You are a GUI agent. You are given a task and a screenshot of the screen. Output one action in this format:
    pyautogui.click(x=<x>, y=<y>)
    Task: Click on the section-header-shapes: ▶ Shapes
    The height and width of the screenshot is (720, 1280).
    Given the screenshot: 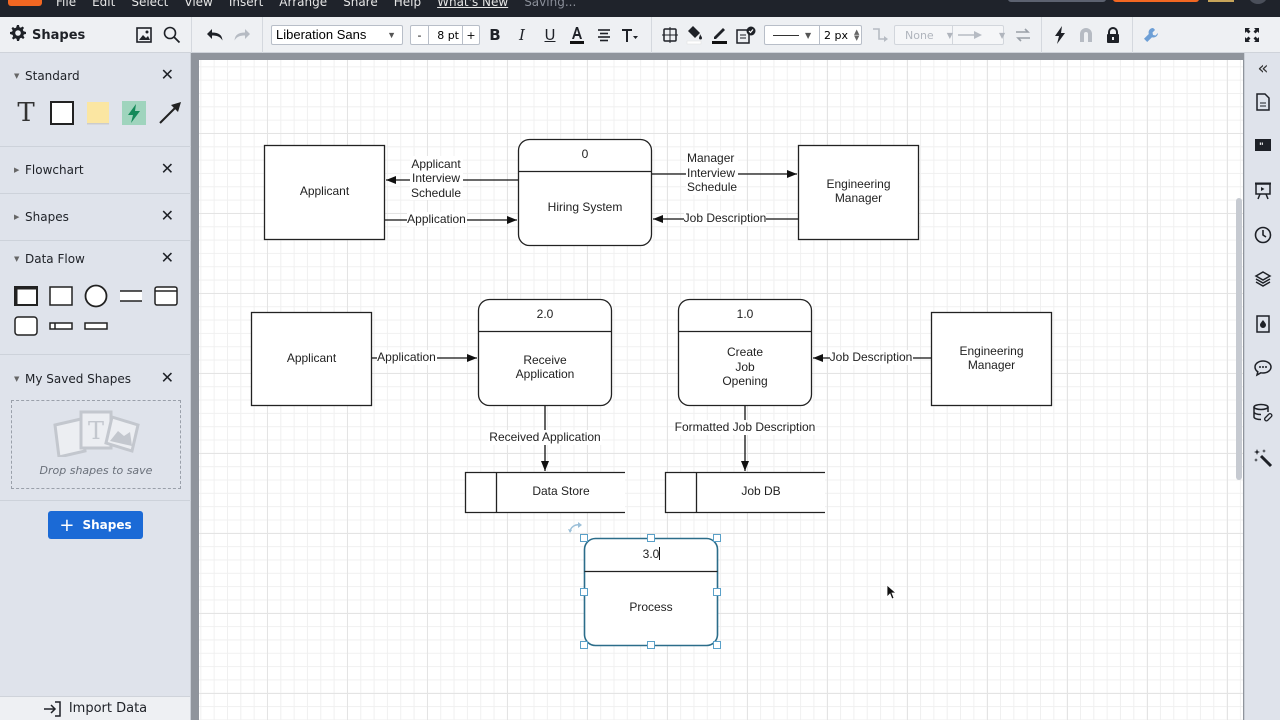 What is the action you would take?
    pyautogui.click(x=41, y=217)
    